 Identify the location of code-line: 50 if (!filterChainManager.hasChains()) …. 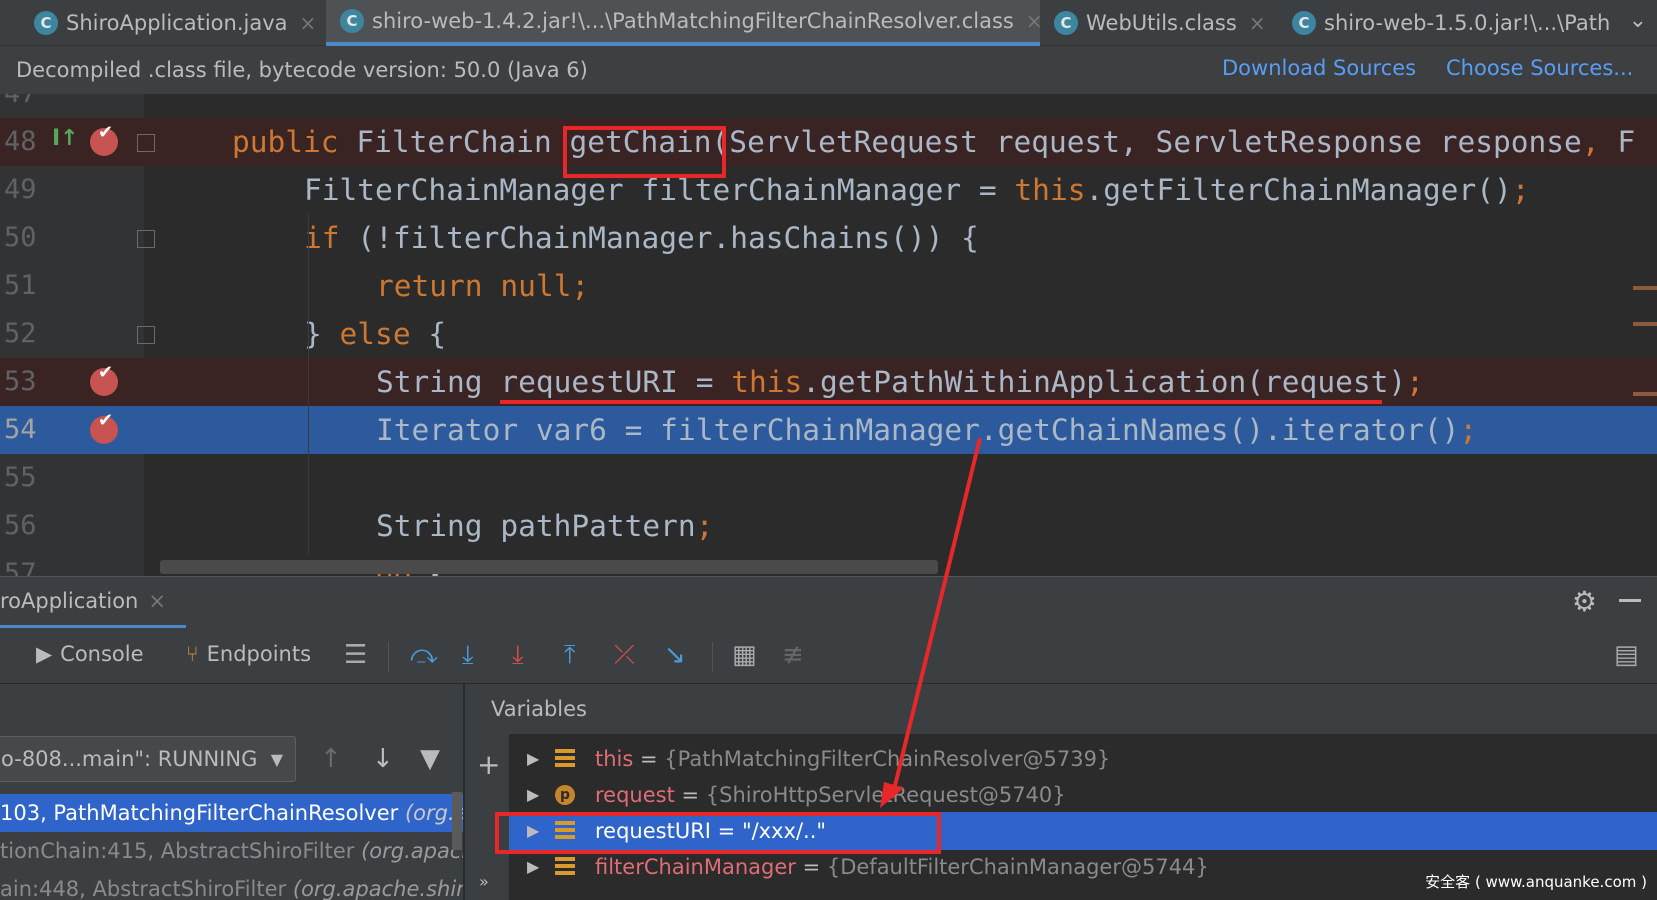
(828, 238).